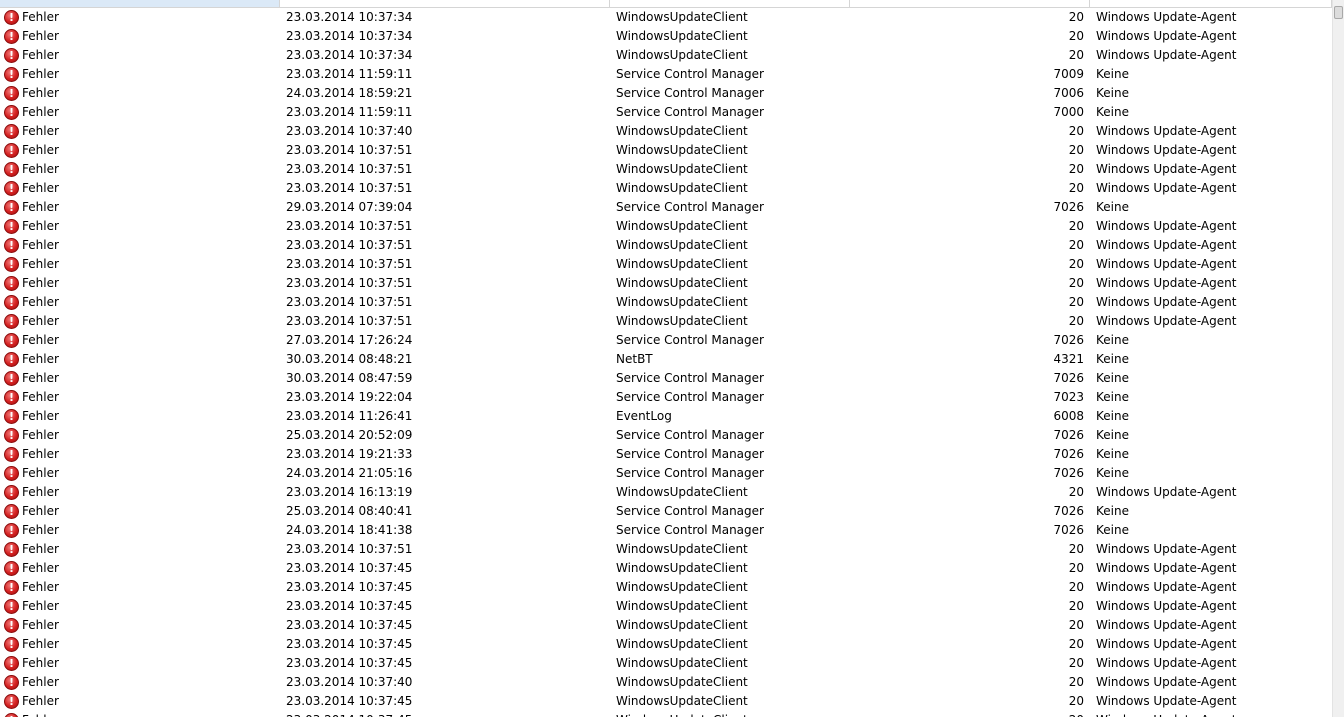 This screenshot has width=1344, height=717. I want to click on table-row: Fehler 30.03.2014 08:48:21 NetBT 4321 Keine, so click(666, 359).